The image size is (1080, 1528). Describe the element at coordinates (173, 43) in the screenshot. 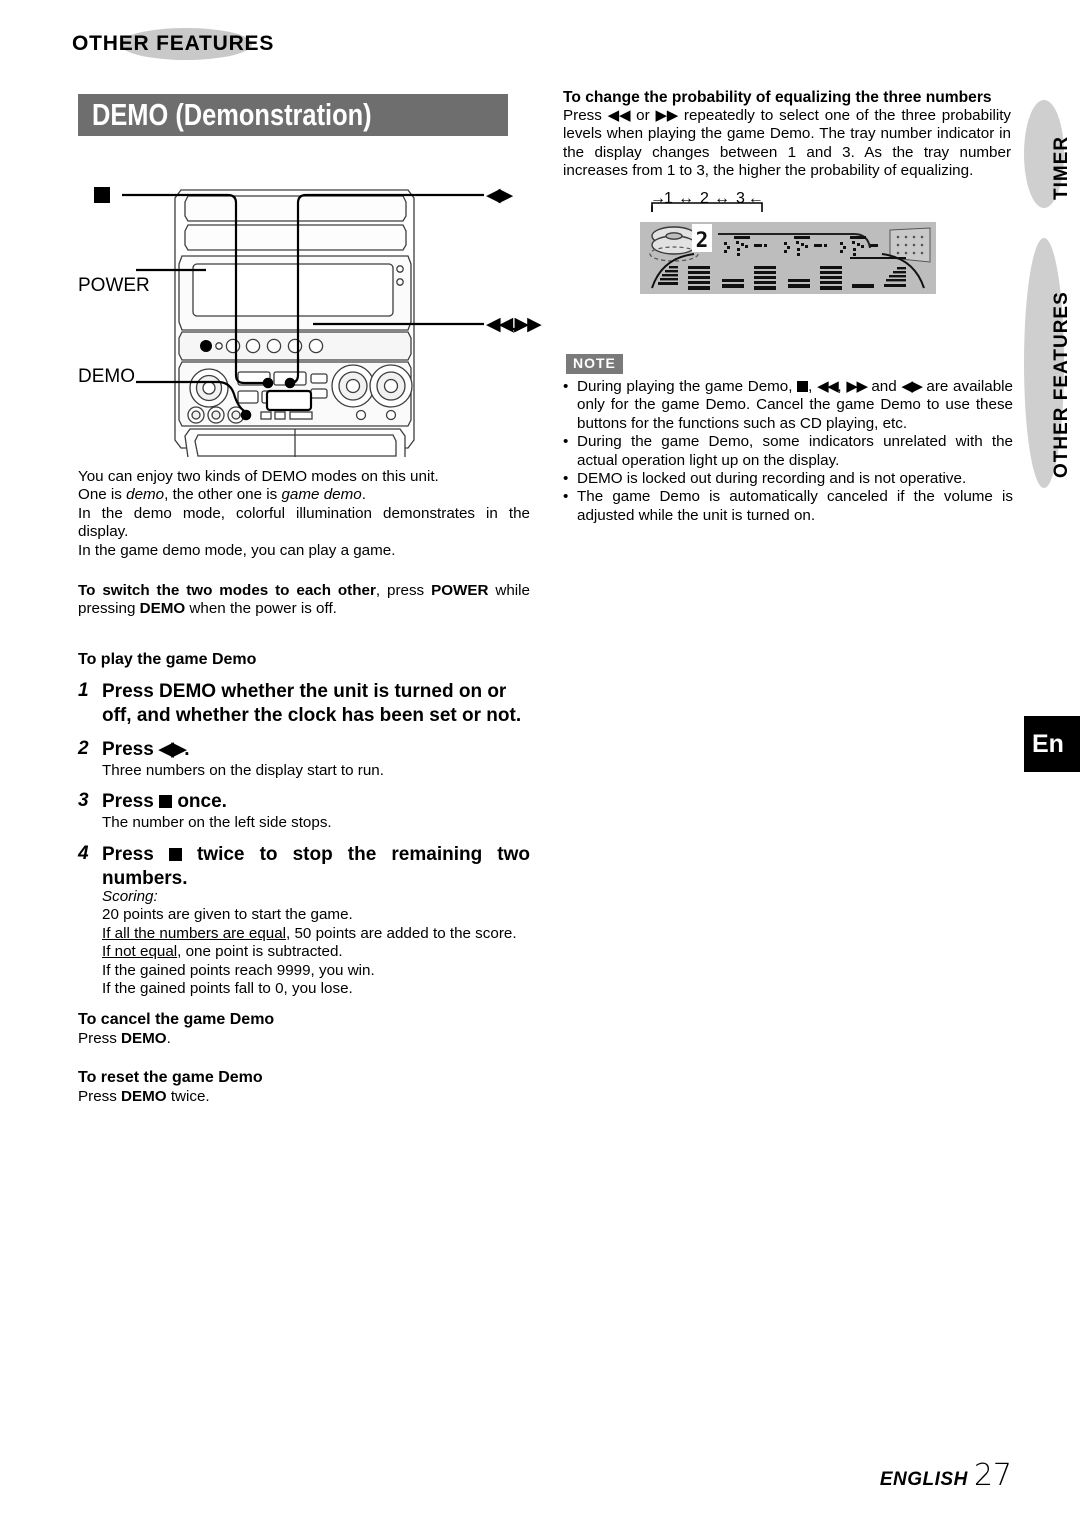

I see `section-eyebrow-label: OTHER FEATURES` at that location.